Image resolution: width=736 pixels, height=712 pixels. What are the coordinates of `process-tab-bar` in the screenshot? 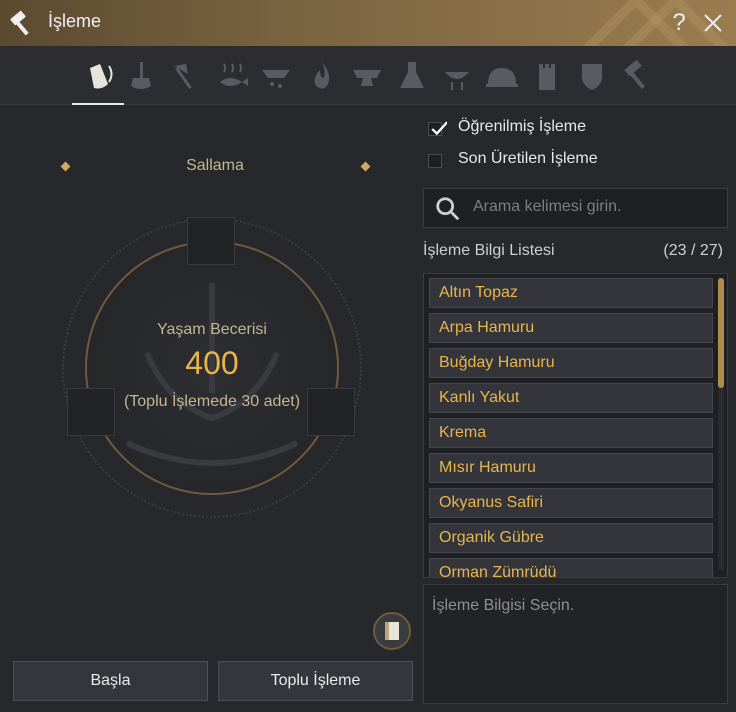 It's located at (368, 75).